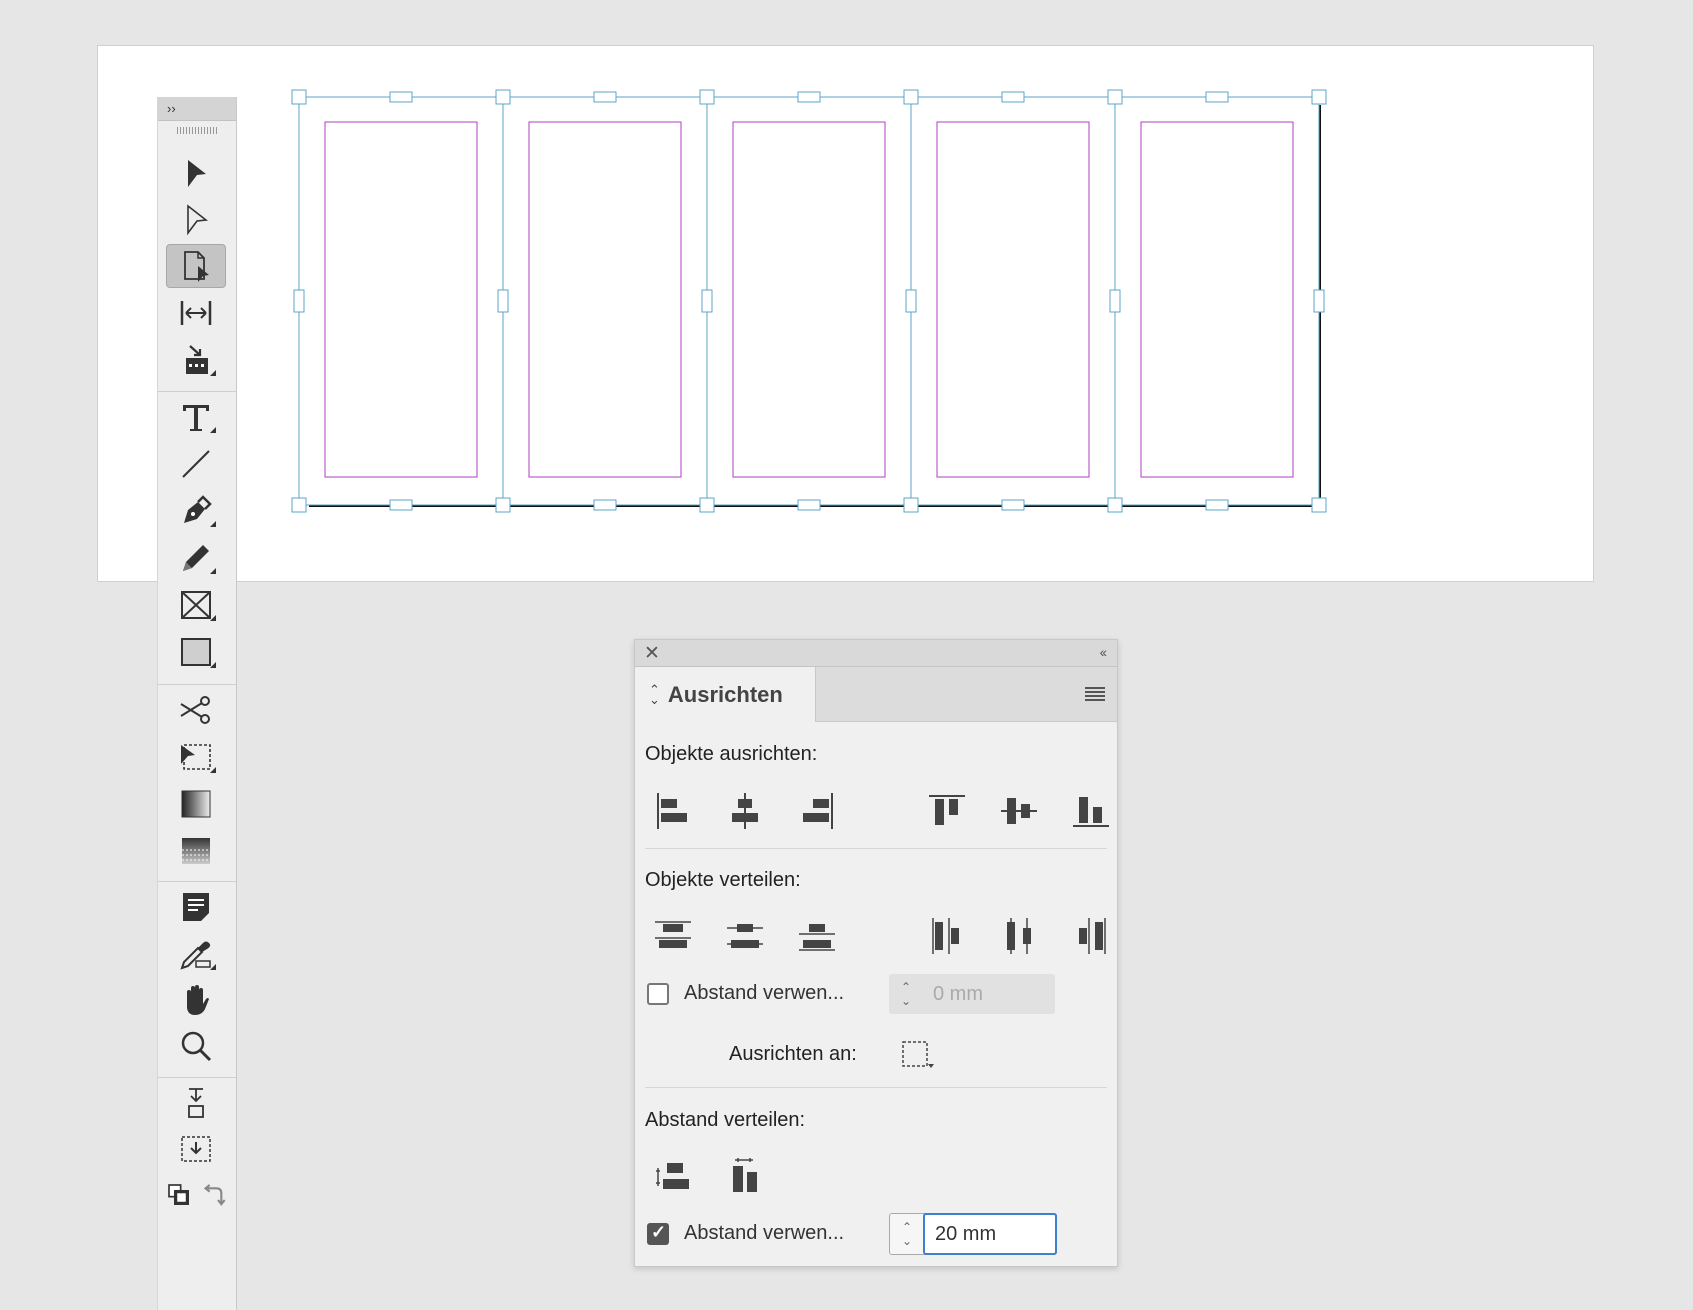 The width and height of the screenshot is (1693, 1310). What do you see at coordinates (171, 108) in the screenshot?
I see `expand-panel-icon: ››` at bounding box center [171, 108].